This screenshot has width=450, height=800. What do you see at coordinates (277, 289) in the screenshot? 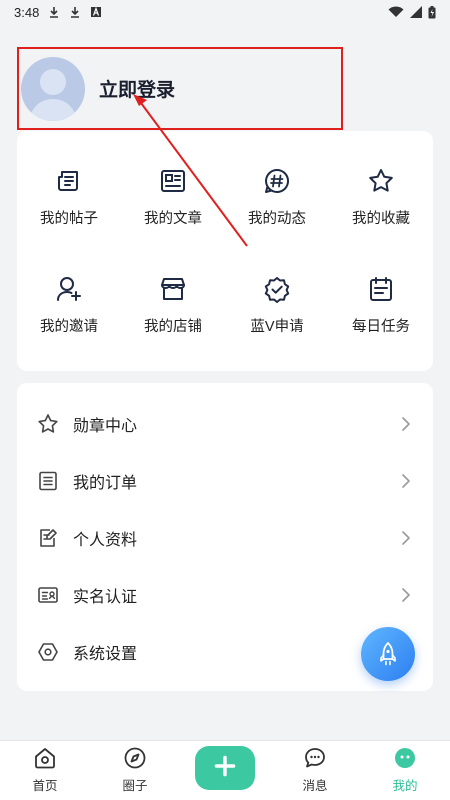
I see `verified-badge-icon` at bounding box center [277, 289].